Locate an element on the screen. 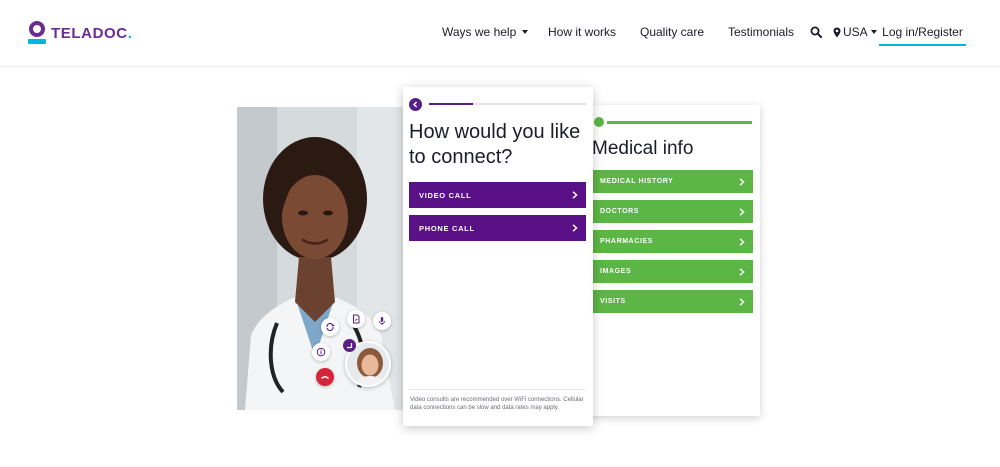  info-icon is located at coordinates (321, 352).